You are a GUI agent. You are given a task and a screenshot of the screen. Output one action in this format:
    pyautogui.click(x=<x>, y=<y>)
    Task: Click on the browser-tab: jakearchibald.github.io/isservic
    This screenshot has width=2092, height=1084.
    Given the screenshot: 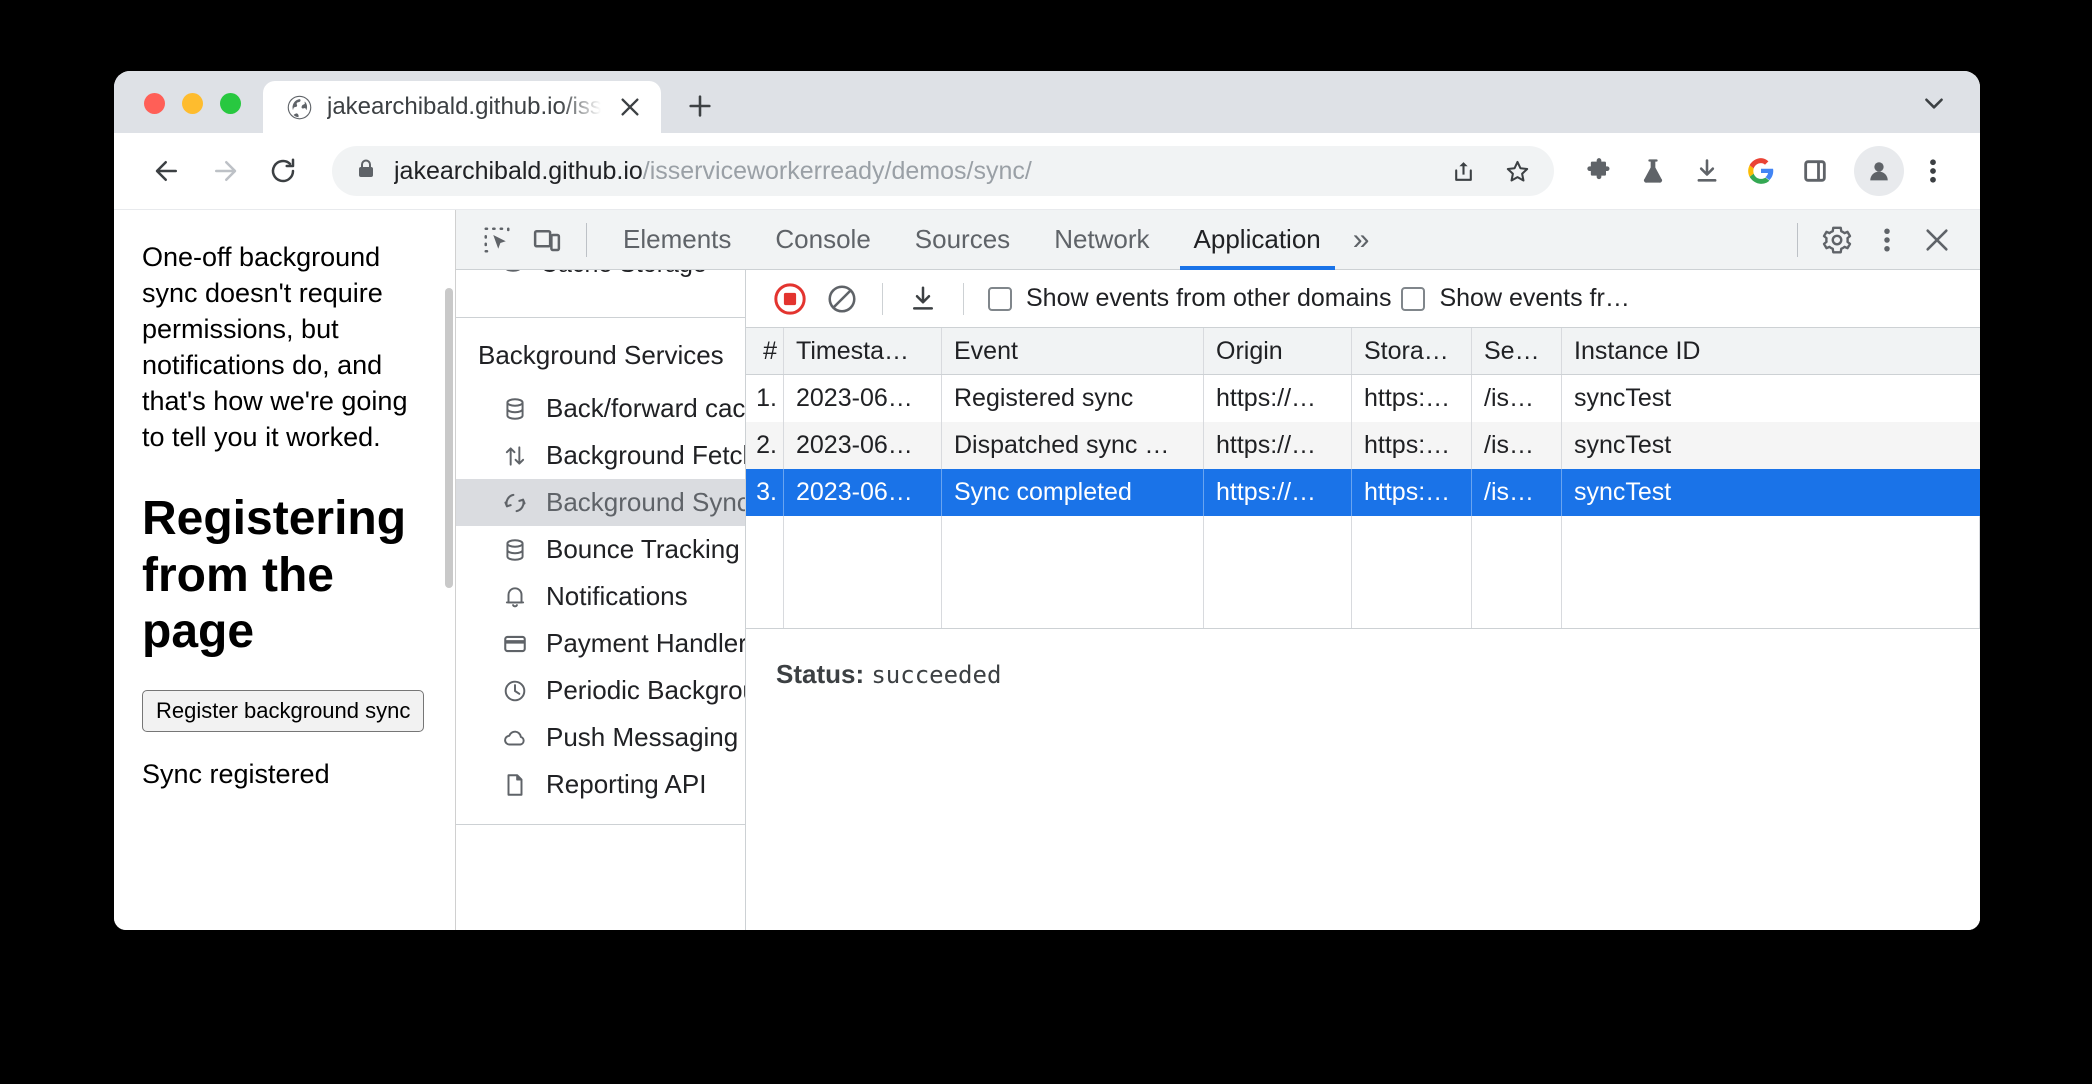 What is the action you would take?
    pyautogui.click(x=462, y=107)
    